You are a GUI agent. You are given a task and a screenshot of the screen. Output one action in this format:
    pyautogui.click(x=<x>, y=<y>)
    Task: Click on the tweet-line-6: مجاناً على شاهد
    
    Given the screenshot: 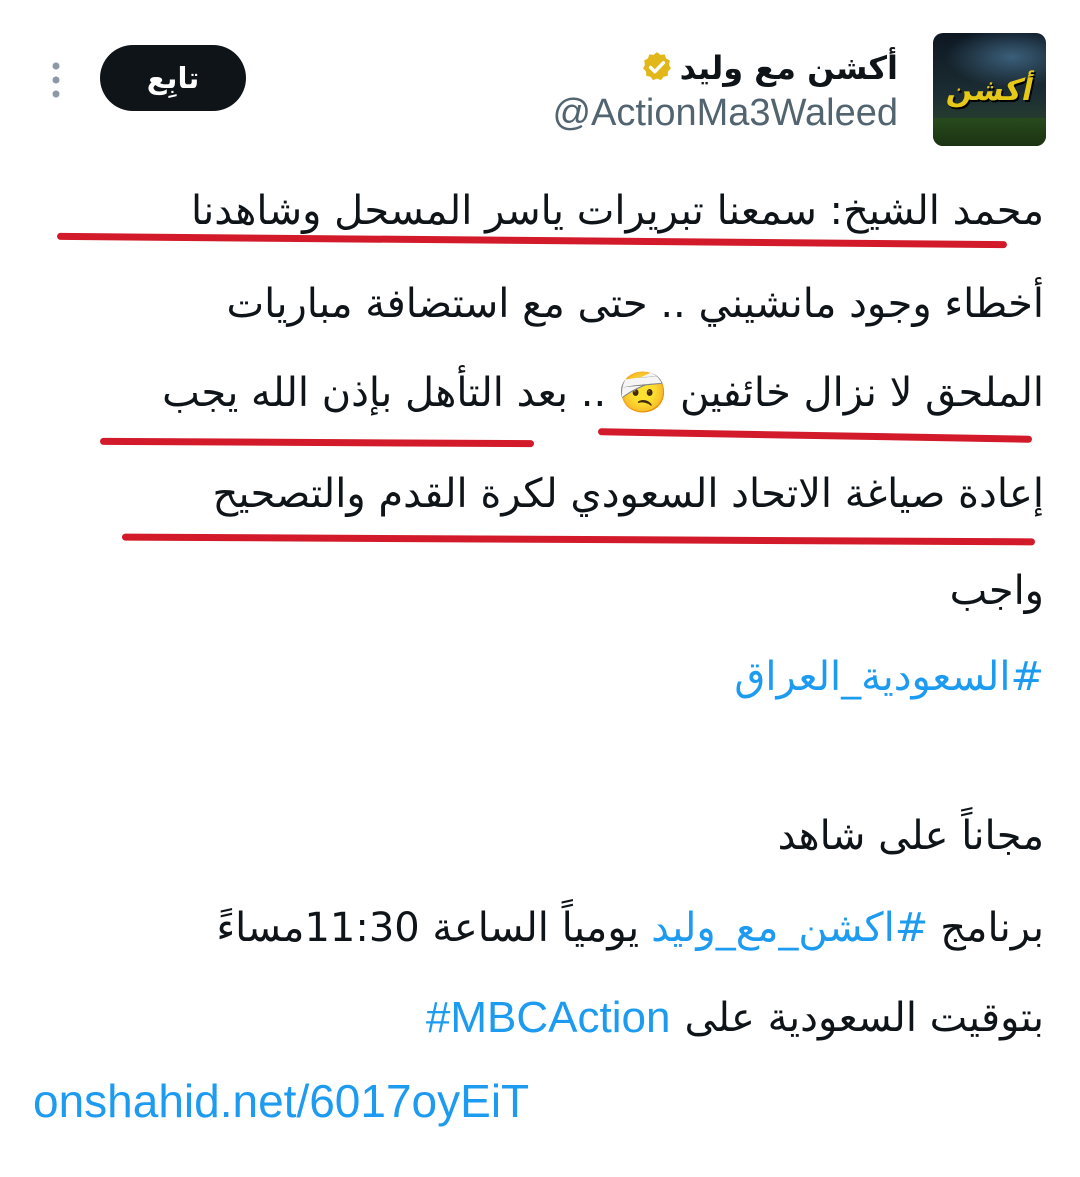 What is the action you would take?
    pyautogui.click(x=910, y=836)
    